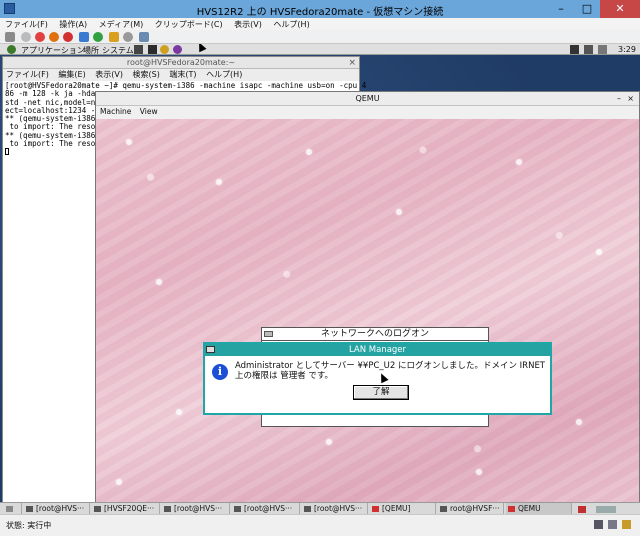 Image resolution: width=640 pixels, height=536 pixels. I want to click on menu-action: 操作(A), so click(72, 24).